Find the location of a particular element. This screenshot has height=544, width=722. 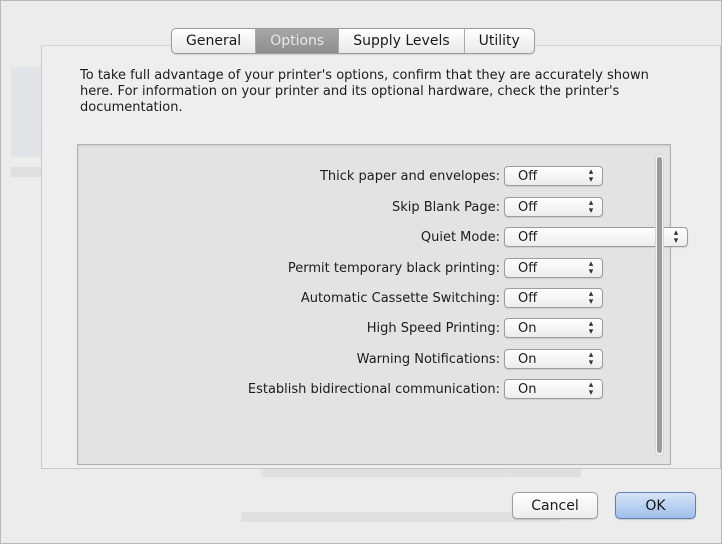

tab-supply-levels: Supply Levels is located at coordinates (402, 41).